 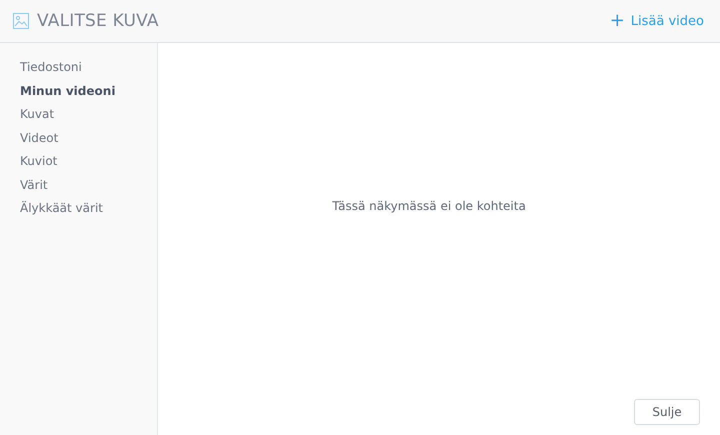 I want to click on close-button: Sulje, so click(x=667, y=412).